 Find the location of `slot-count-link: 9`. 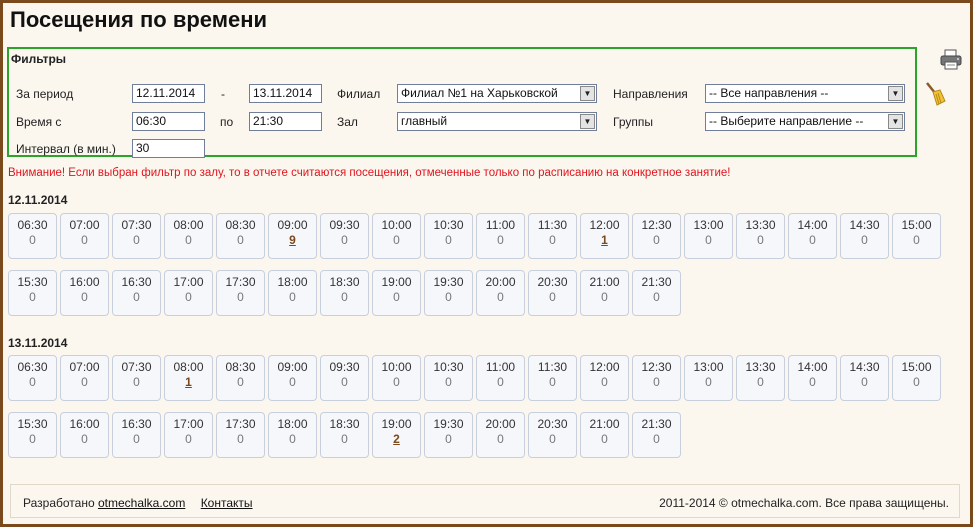

slot-count-link: 9 is located at coordinates (292, 240).